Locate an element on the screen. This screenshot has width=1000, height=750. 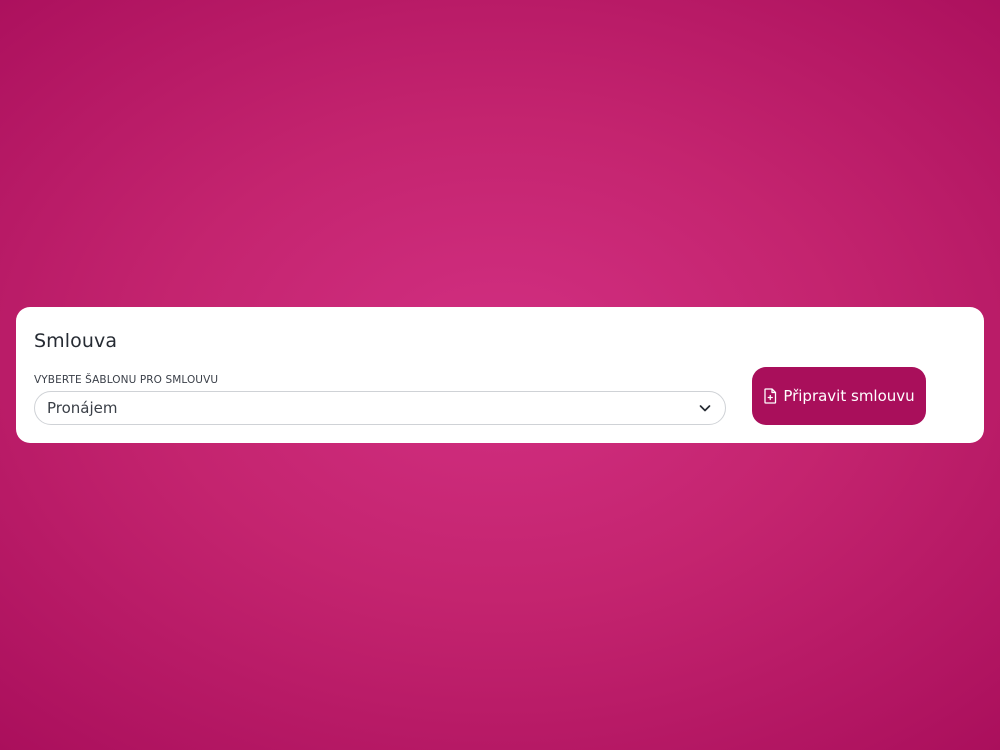
card-title: Smlouva is located at coordinates (76, 341).